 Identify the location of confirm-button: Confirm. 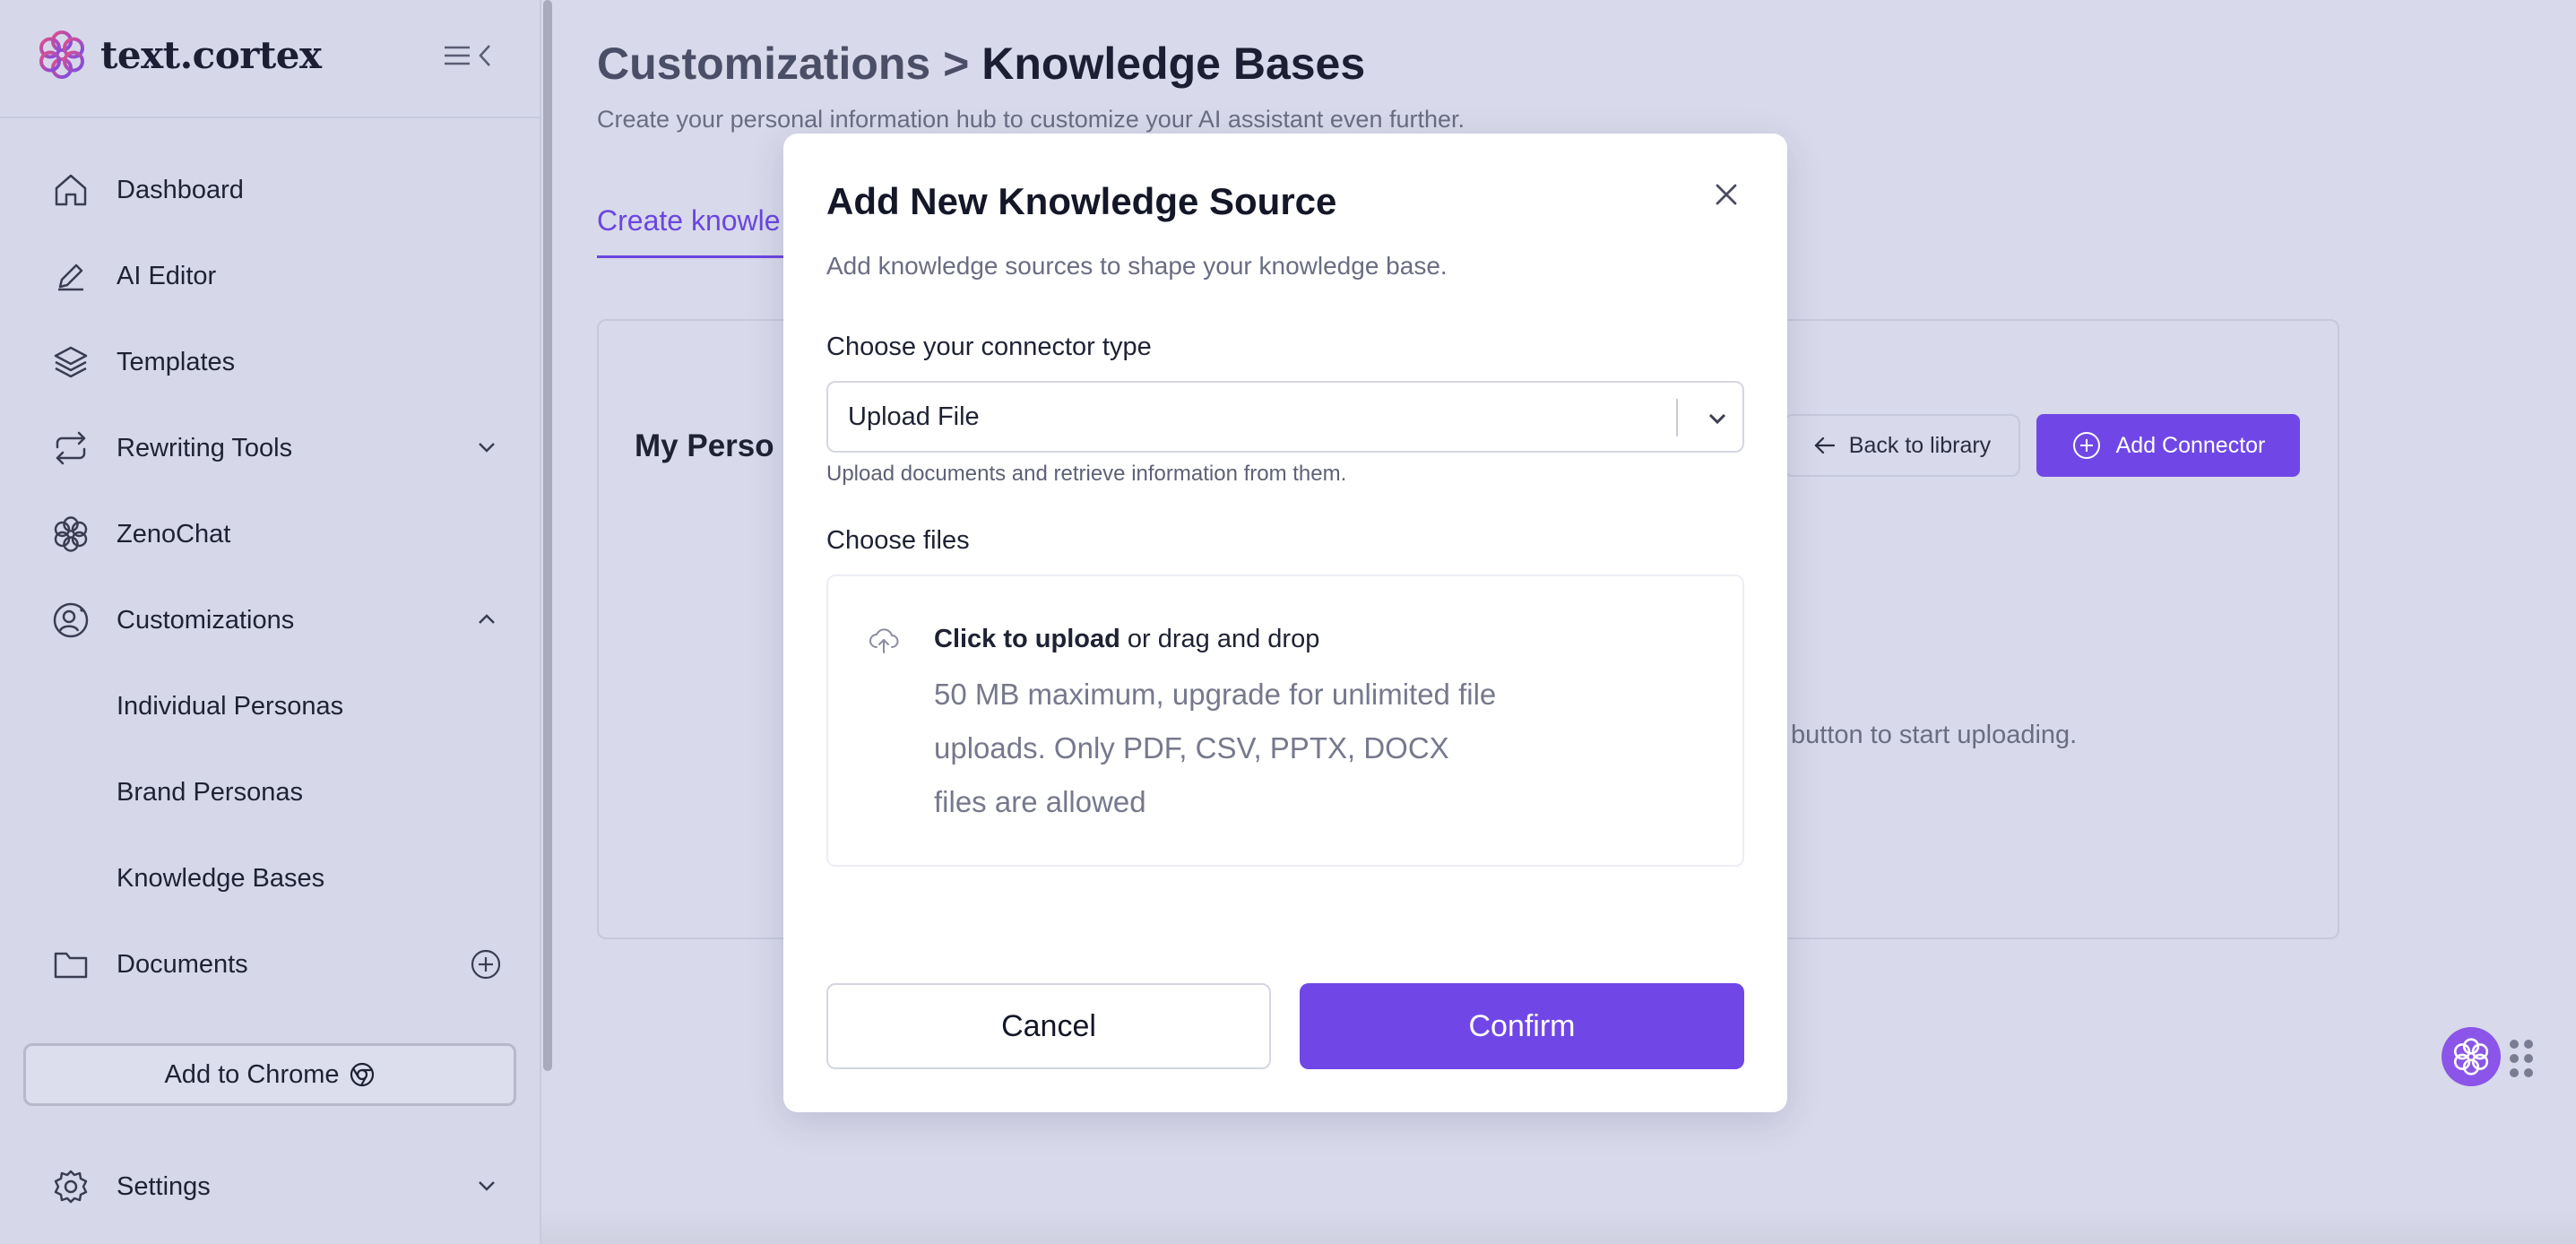
(1522, 1026).